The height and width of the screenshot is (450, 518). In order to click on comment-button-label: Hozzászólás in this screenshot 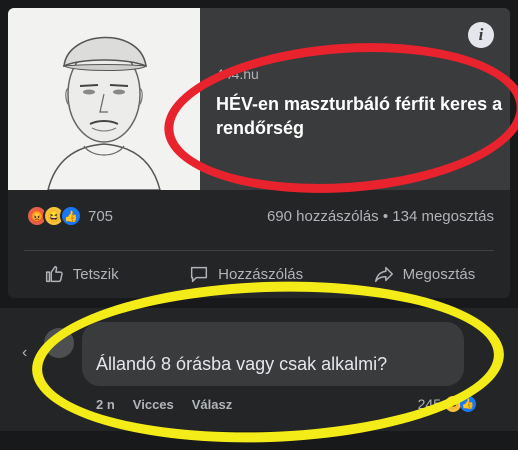, I will do `click(261, 274)`.